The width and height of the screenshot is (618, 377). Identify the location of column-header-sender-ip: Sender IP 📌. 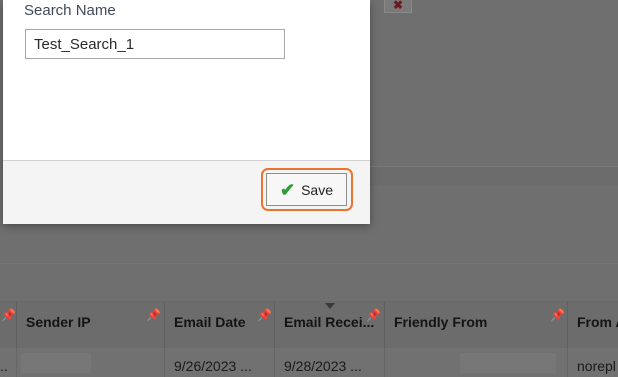
(91, 325).